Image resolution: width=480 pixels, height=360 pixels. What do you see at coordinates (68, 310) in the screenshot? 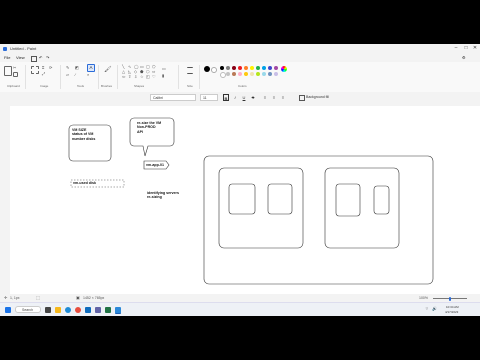
I see `edge-browser-icon` at bounding box center [68, 310].